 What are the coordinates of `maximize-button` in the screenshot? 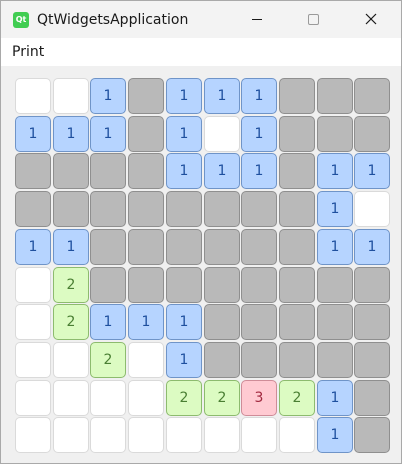 It's located at (313, 19).